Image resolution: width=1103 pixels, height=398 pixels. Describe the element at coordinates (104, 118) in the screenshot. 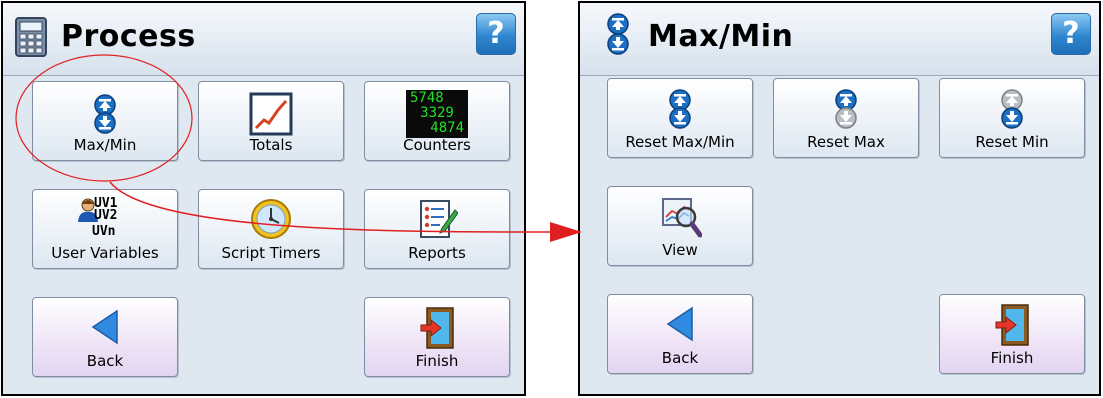

I see `highlight-circle` at that location.